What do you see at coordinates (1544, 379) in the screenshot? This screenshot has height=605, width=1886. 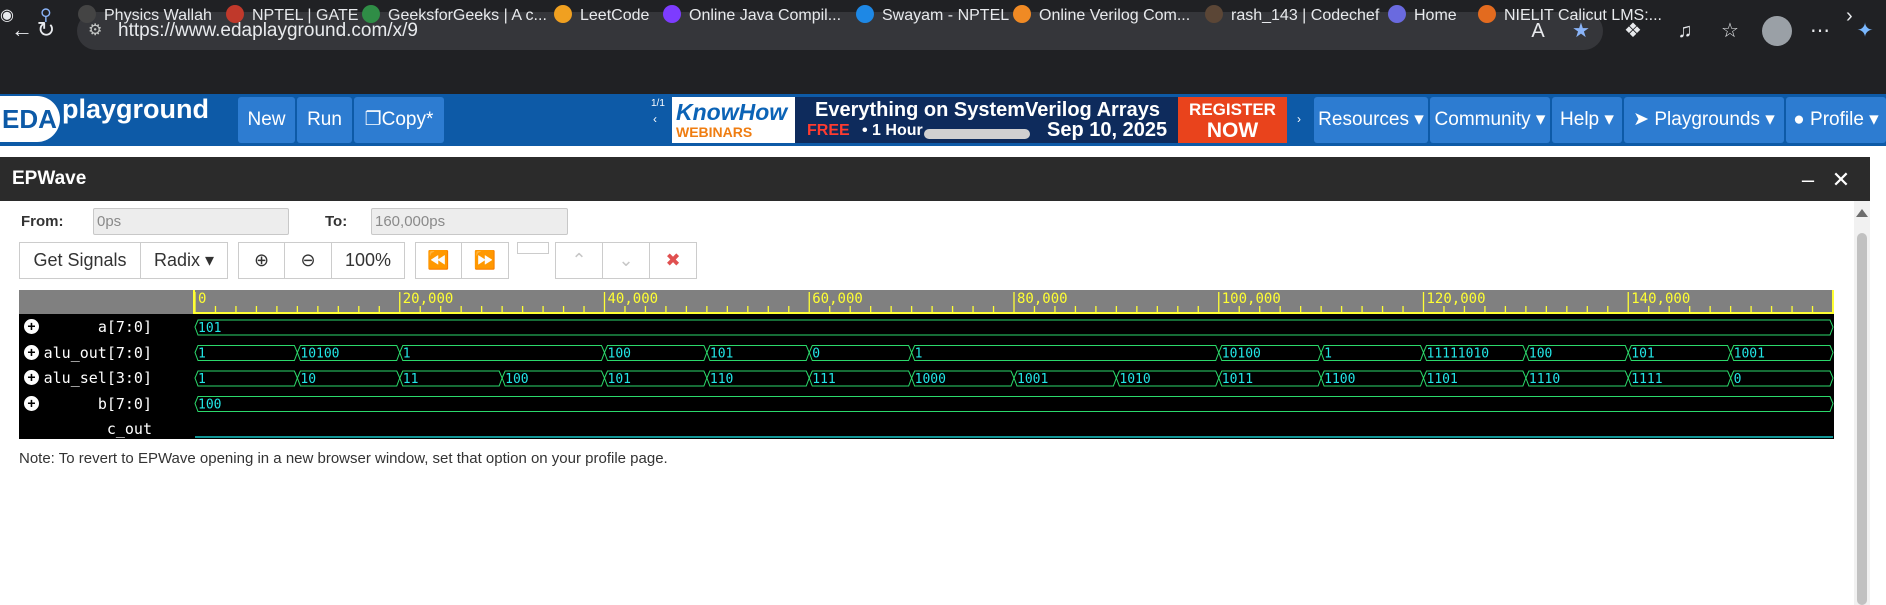 I see `bus-value: 1110` at bounding box center [1544, 379].